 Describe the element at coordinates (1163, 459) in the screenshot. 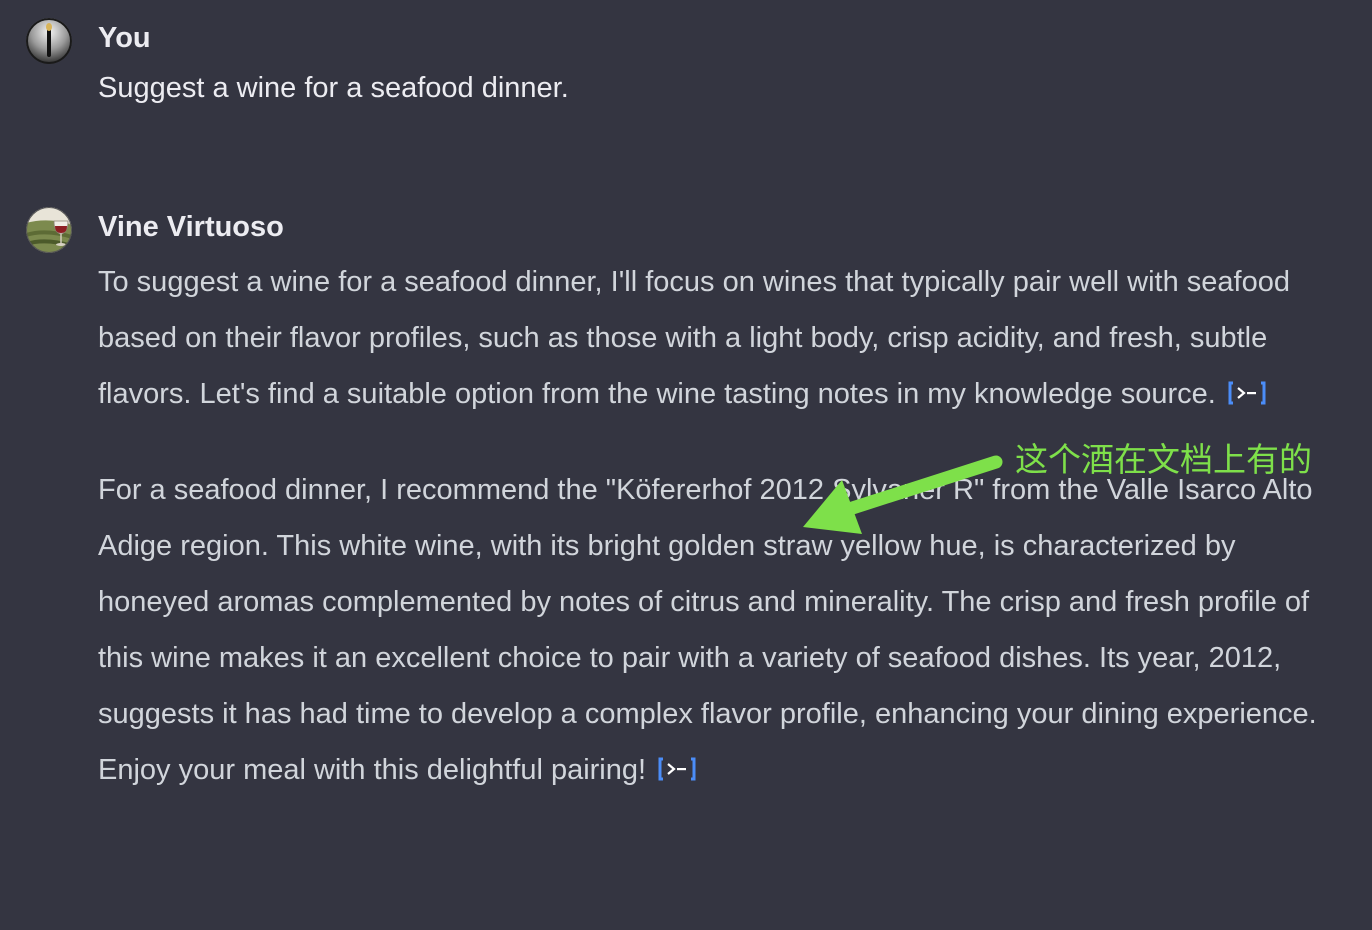

I see `annotation-label: 这个酒在文档上有的` at that location.